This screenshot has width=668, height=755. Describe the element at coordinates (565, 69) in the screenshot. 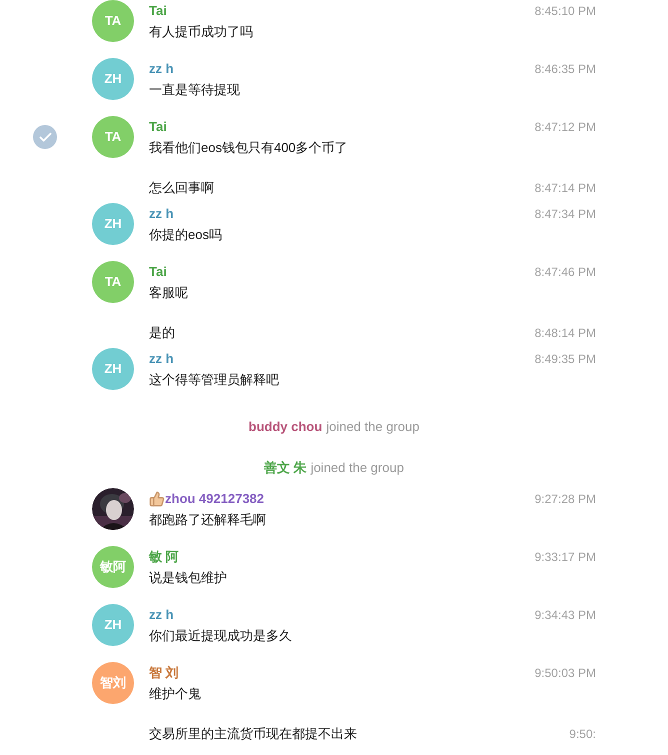

I see `message-time: 8:46:35 PM` at that location.